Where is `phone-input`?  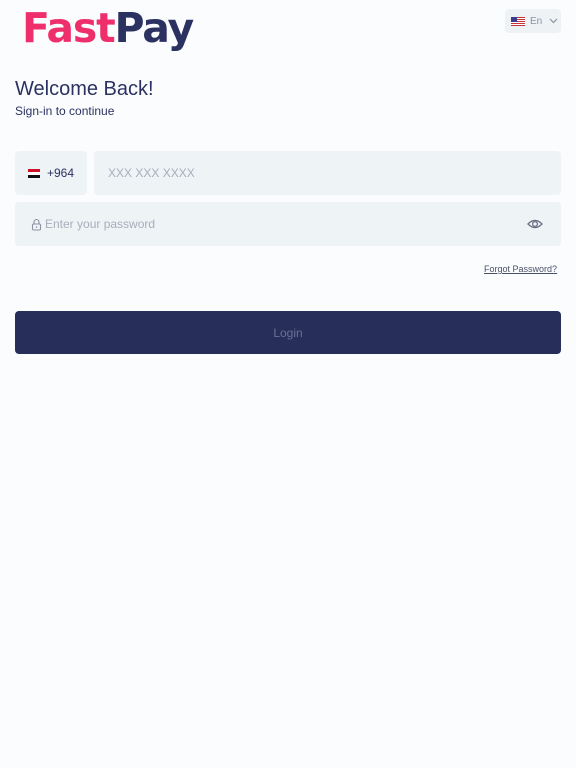
phone-input is located at coordinates (328, 173).